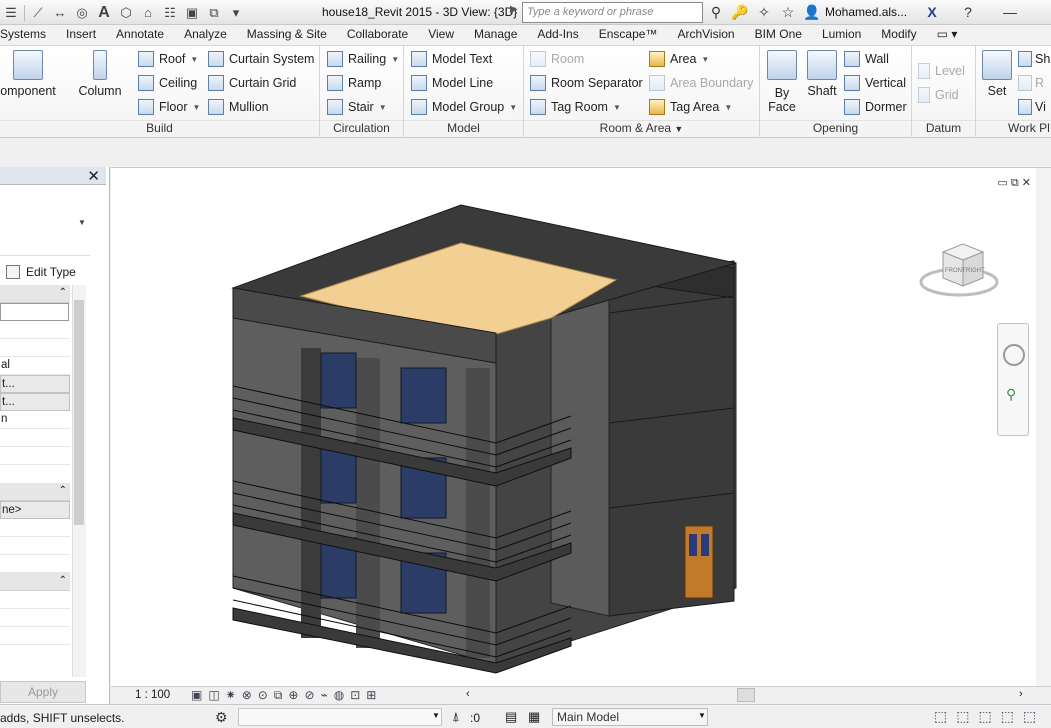 This screenshot has height=728, width=1051. I want to click on tab-add-ins: Add-Ins, so click(557, 35).